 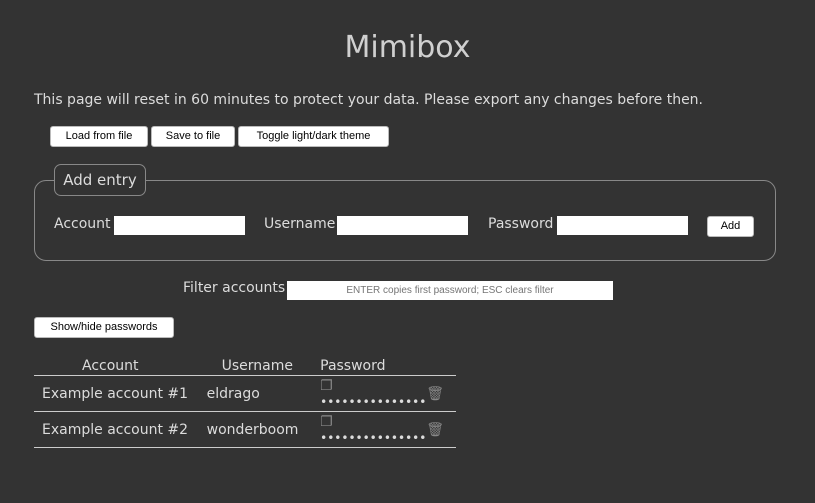 I want to click on header-password: Password, so click(x=388, y=366).